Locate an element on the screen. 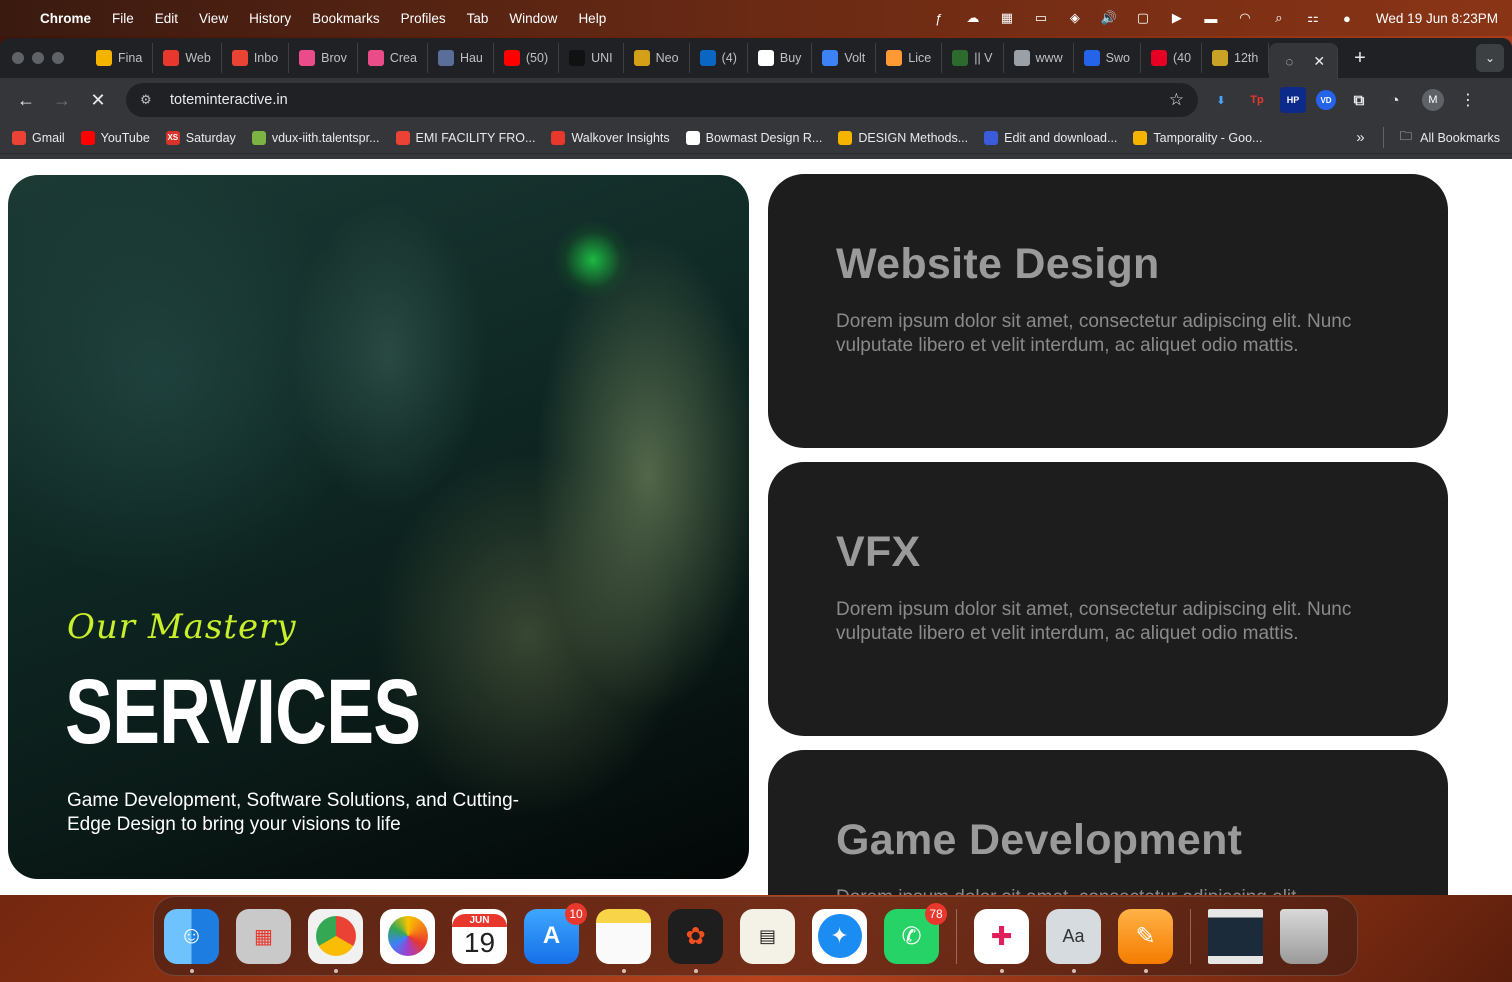 Image resolution: width=1512 pixels, height=982 pixels. forward-button: → is located at coordinates (62, 100).